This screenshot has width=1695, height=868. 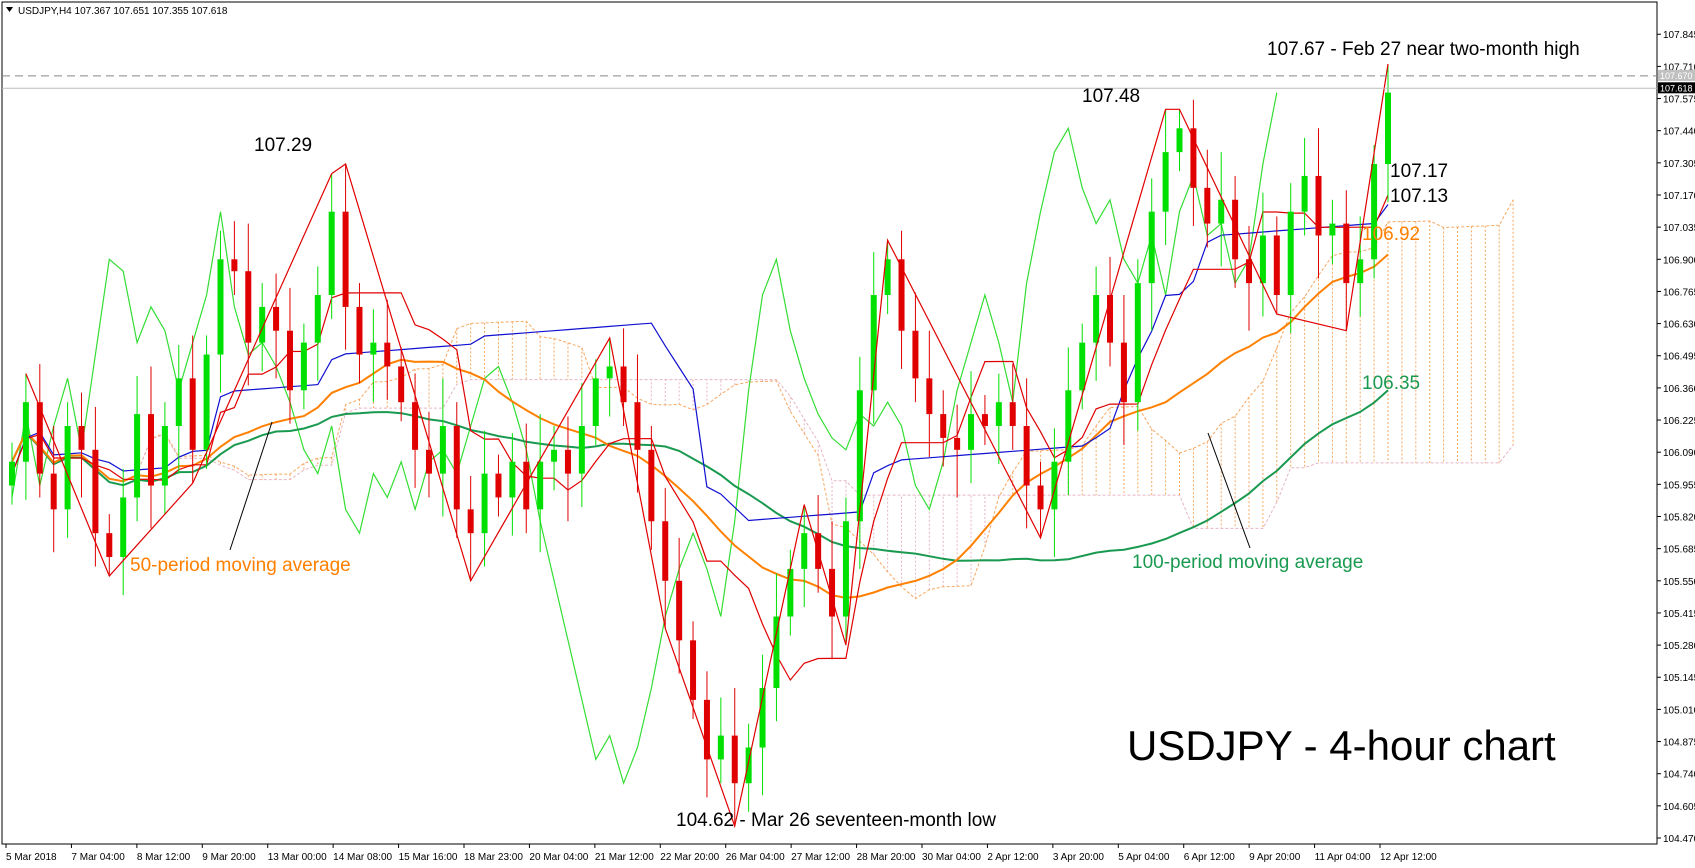 What do you see at coordinates (1679, 228) in the screenshot?
I see `y-tick-label: 107.035` at bounding box center [1679, 228].